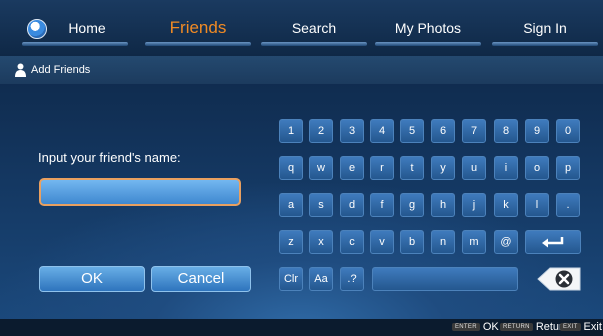 This screenshot has width=603, height=336. Describe the element at coordinates (301, 70) in the screenshot. I see `breadcrumb: Add Friends` at that location.